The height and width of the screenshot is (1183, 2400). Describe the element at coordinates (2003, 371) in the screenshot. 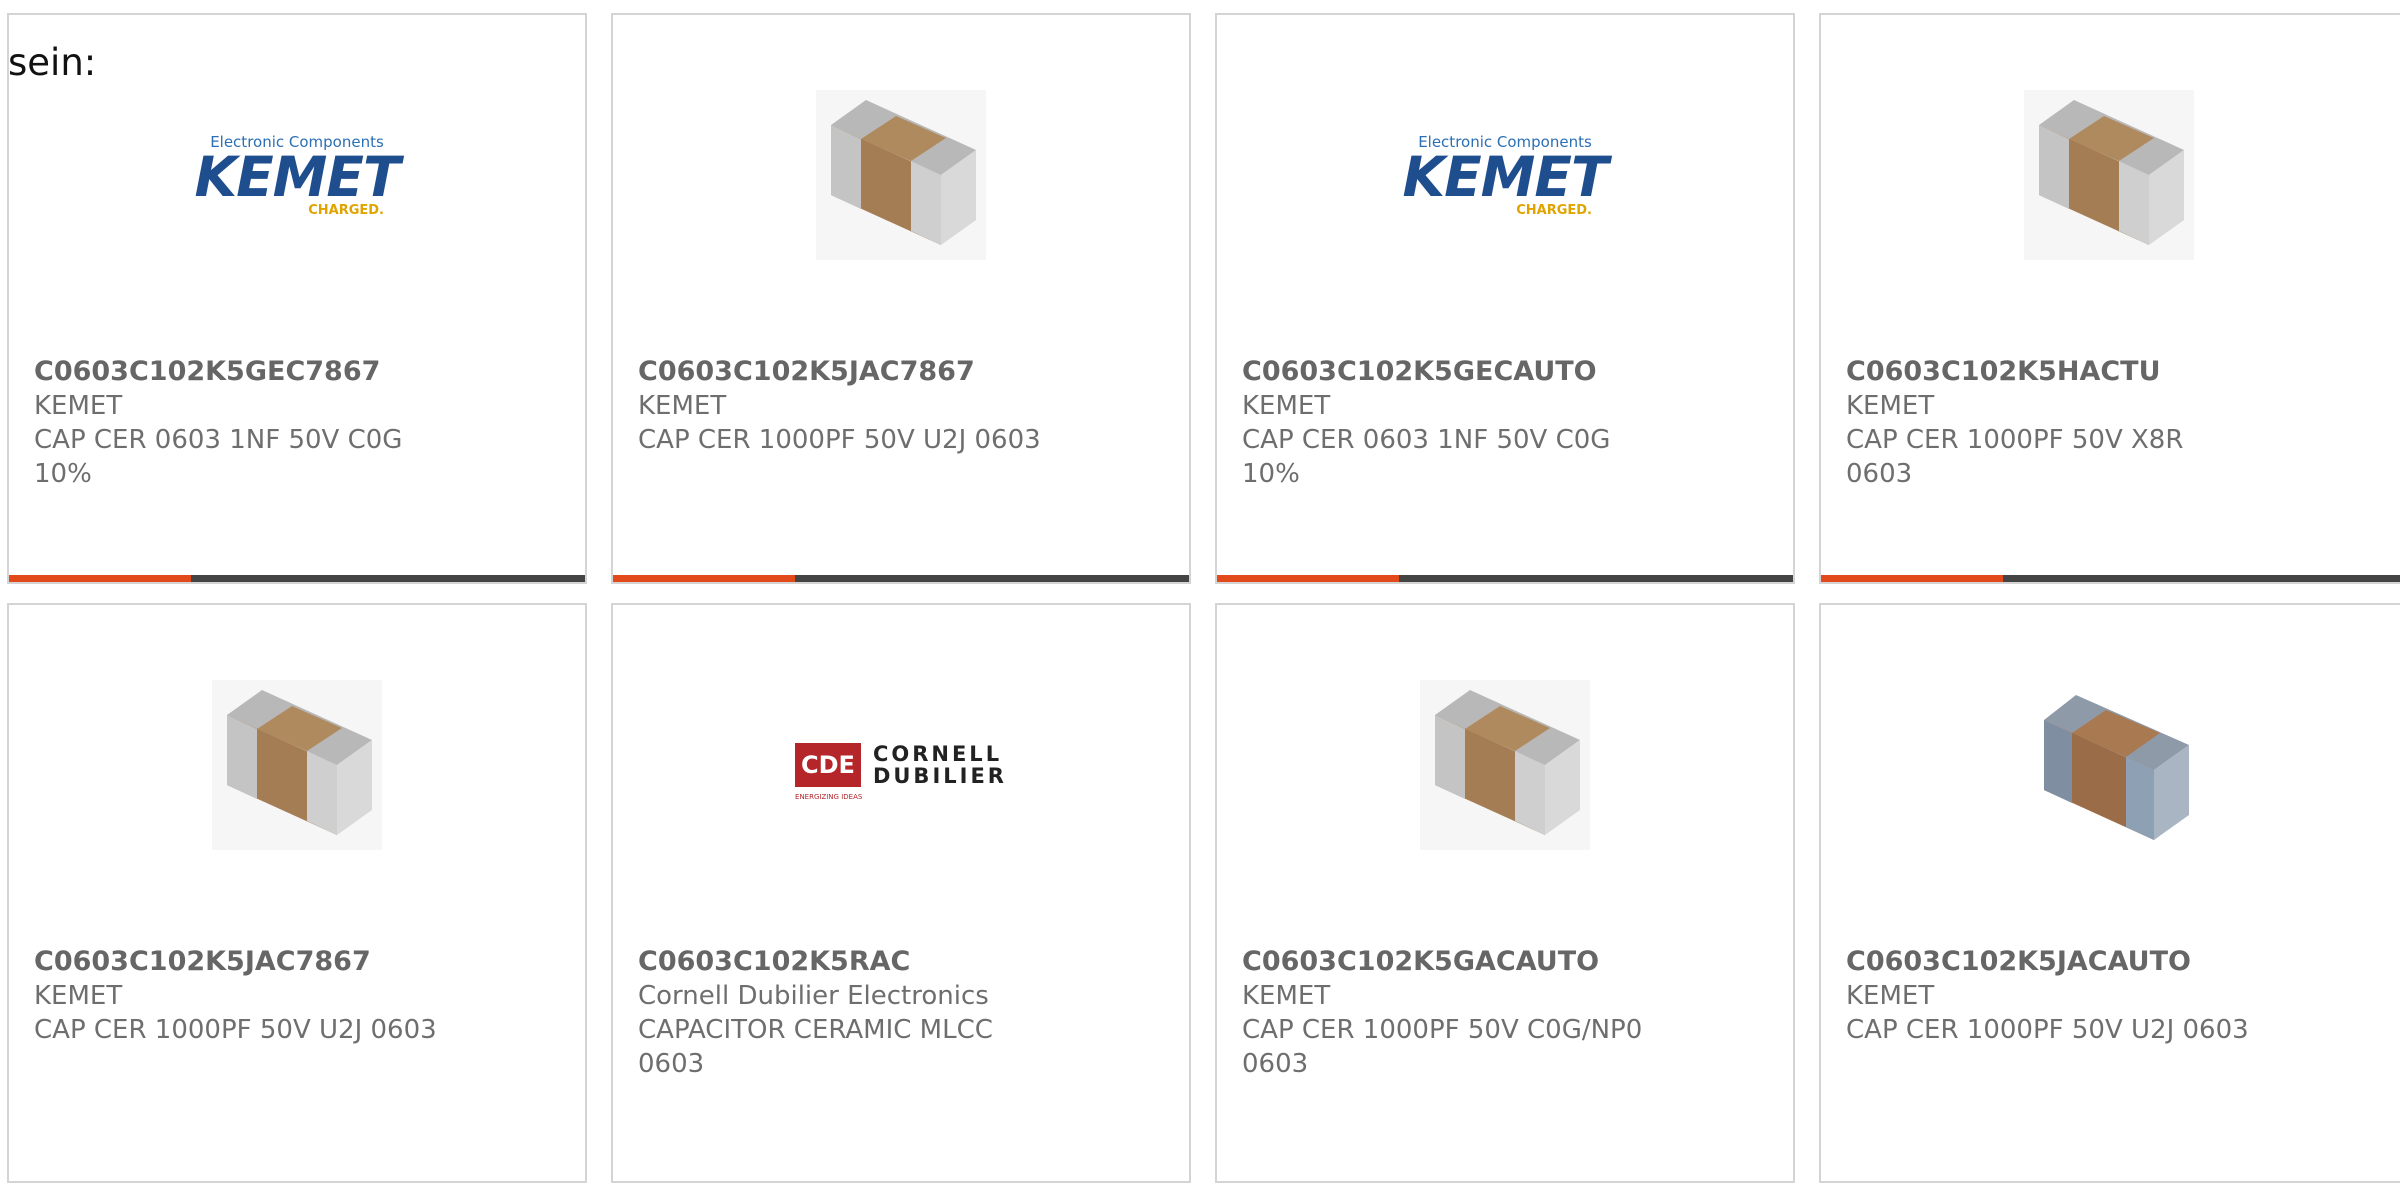

I see `part-number-link: C0603C102K5HACTU` at that location.